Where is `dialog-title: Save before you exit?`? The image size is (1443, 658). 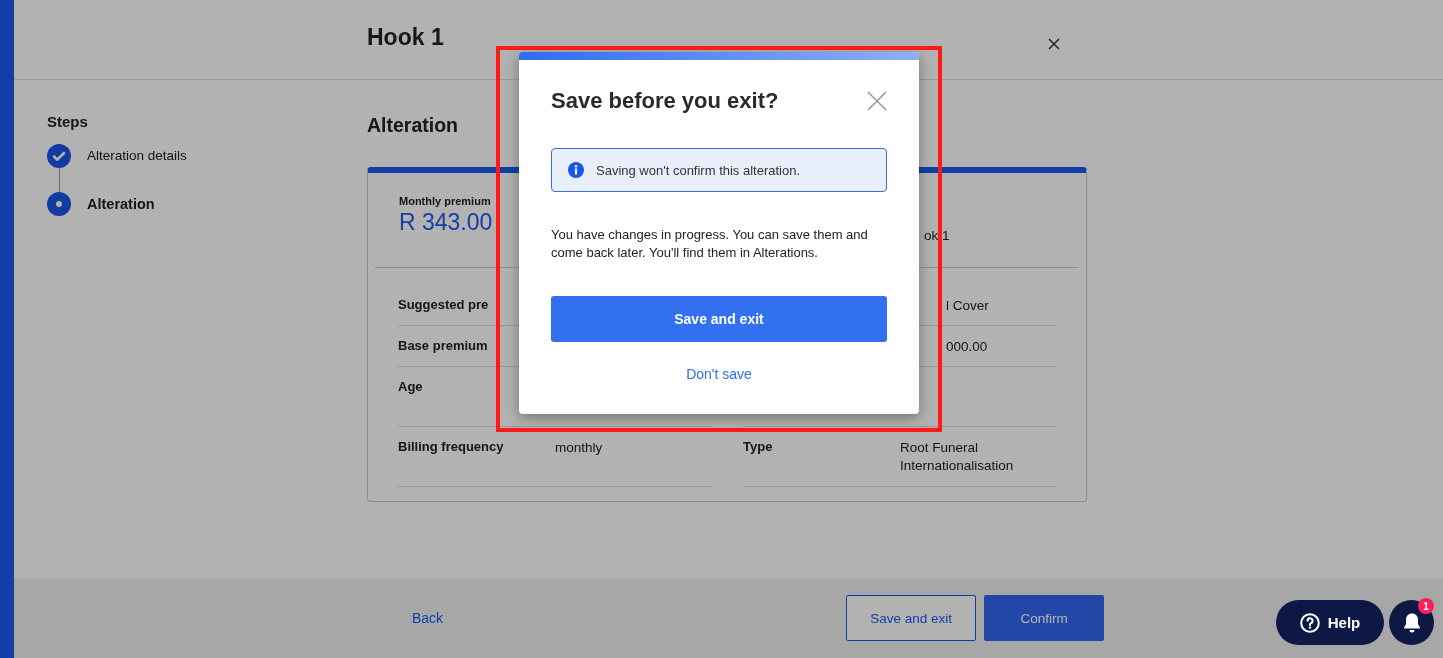
dialog-title: Save before you exit? is located at coordinates (665, 101).